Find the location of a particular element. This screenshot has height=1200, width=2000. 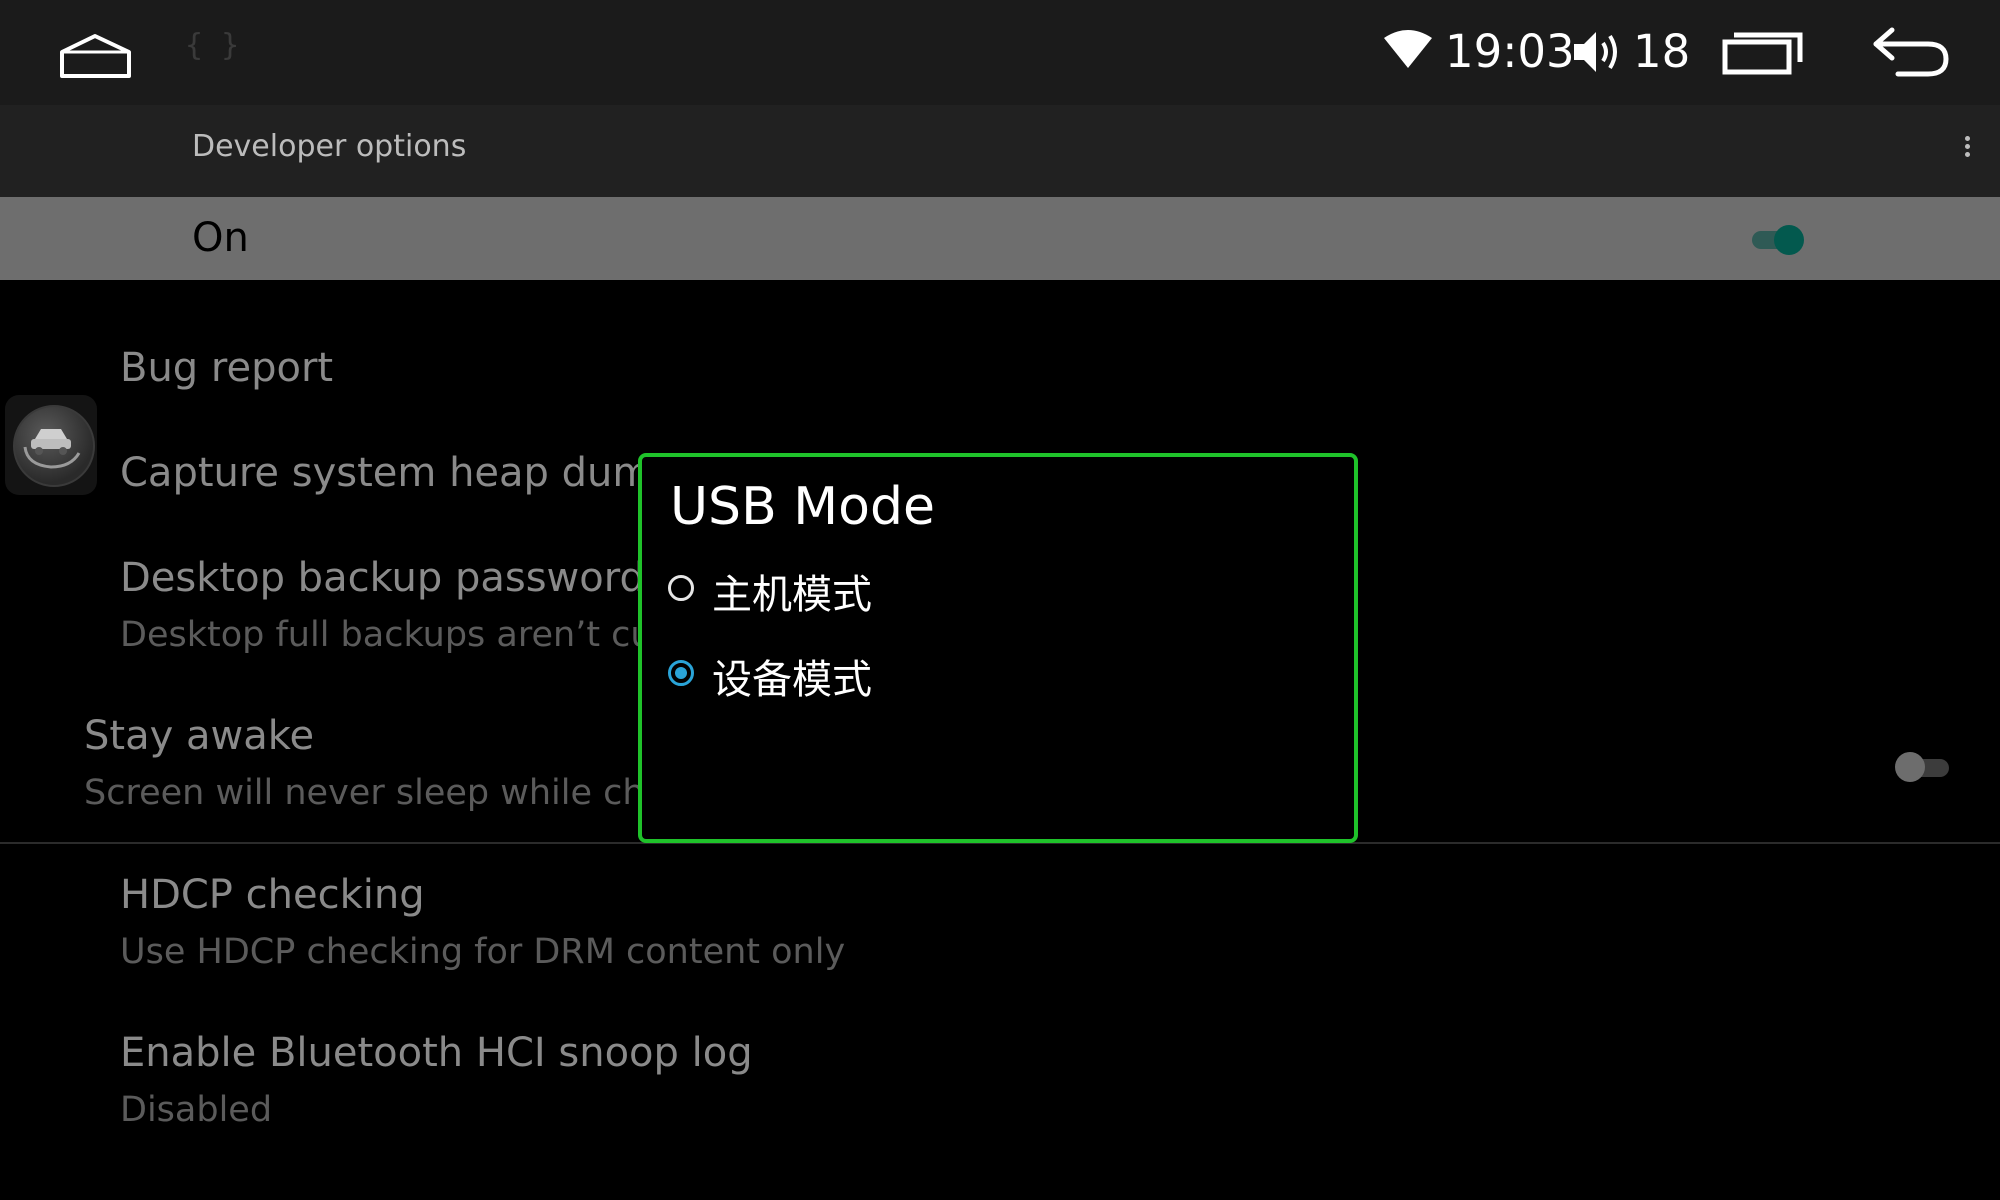

stay-awake-title: Stay awake is located at coordinates (199, 736).